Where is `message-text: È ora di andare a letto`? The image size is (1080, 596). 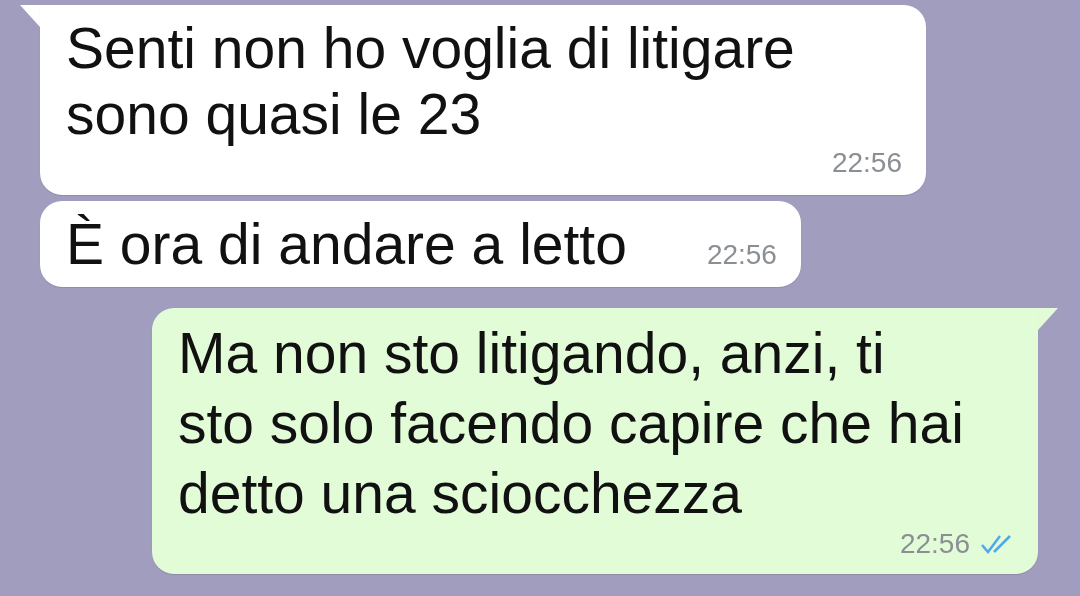 message-text: È ora di andare a letto is located at coordinates (346, 244).